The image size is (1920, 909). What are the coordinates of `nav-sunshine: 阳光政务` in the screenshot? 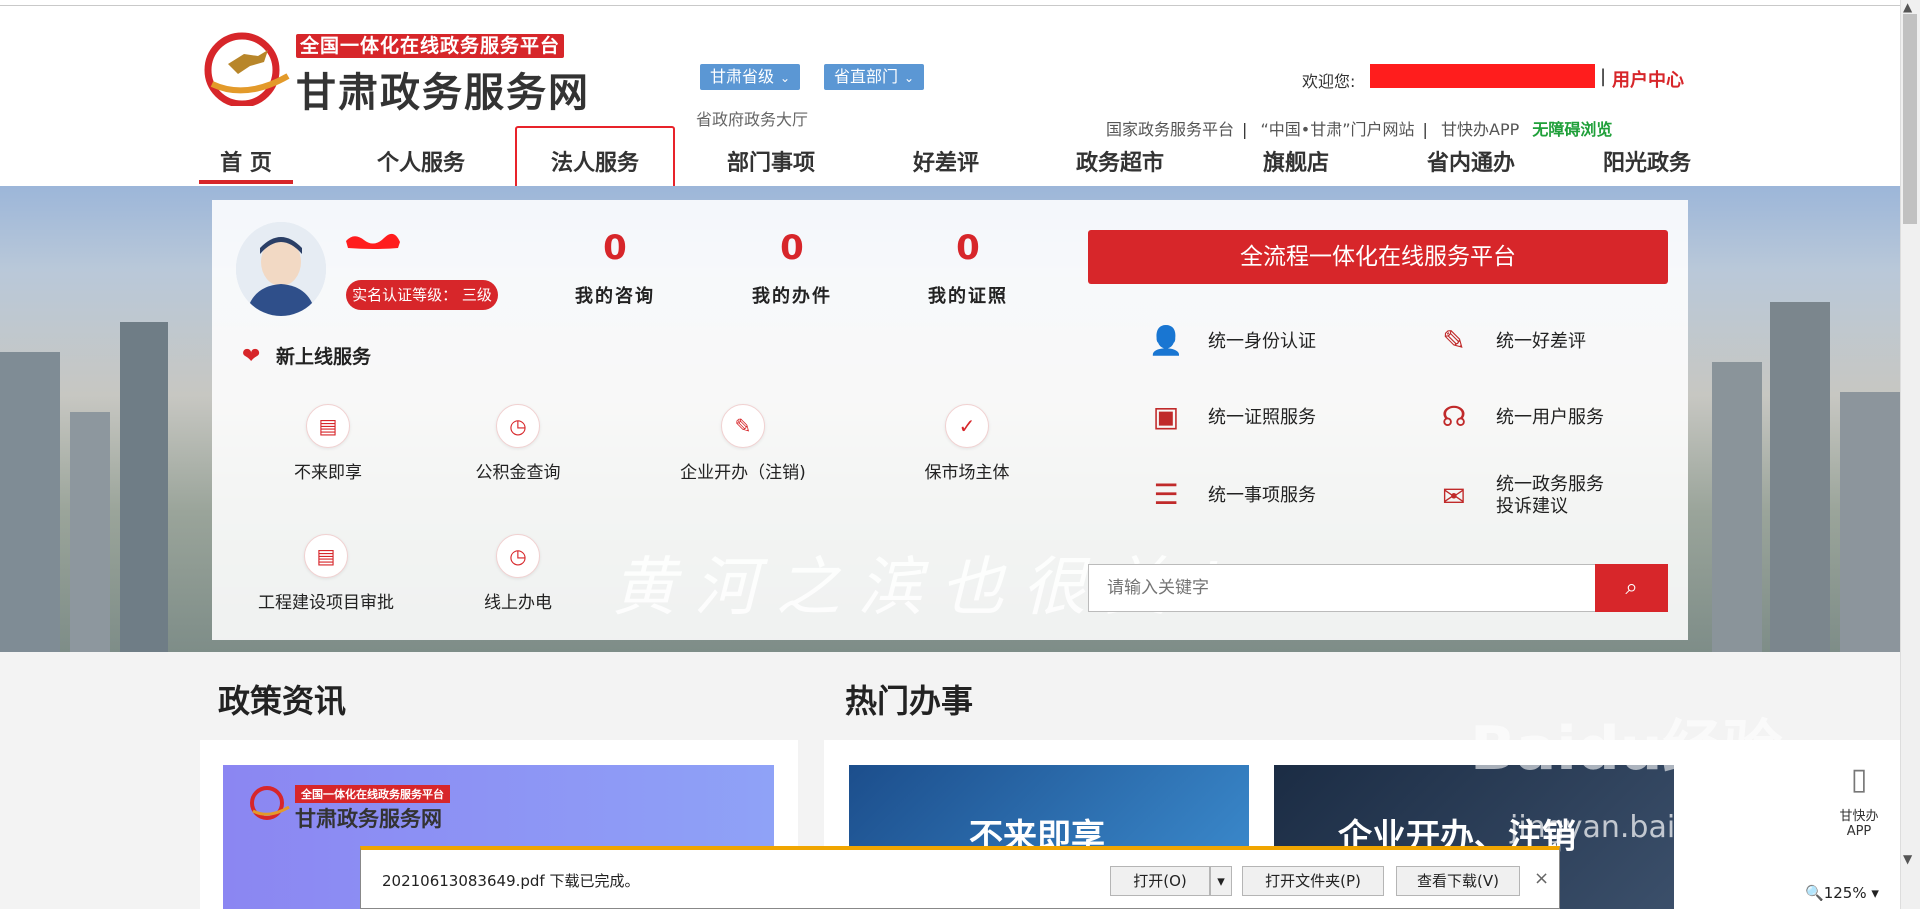 It's located at (1647, 165).